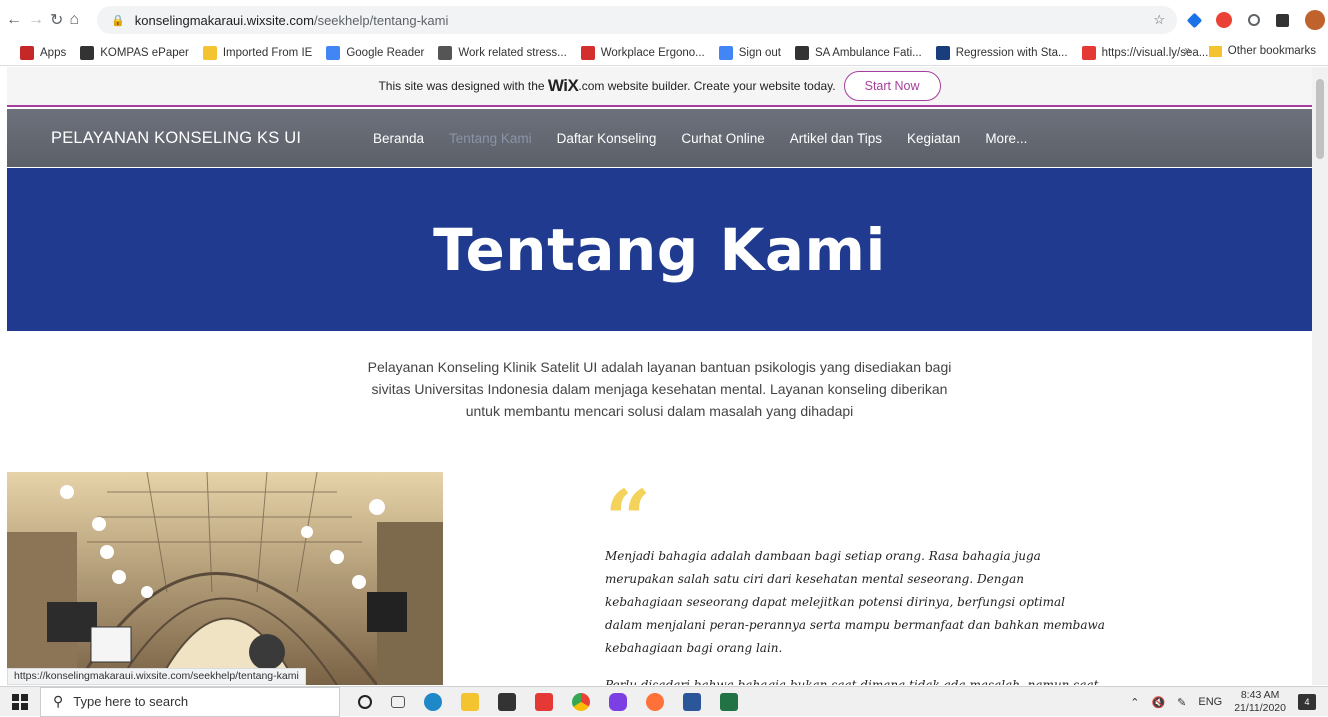  I want to click on clock-date: 21/11/2020, so click(1260, 708).